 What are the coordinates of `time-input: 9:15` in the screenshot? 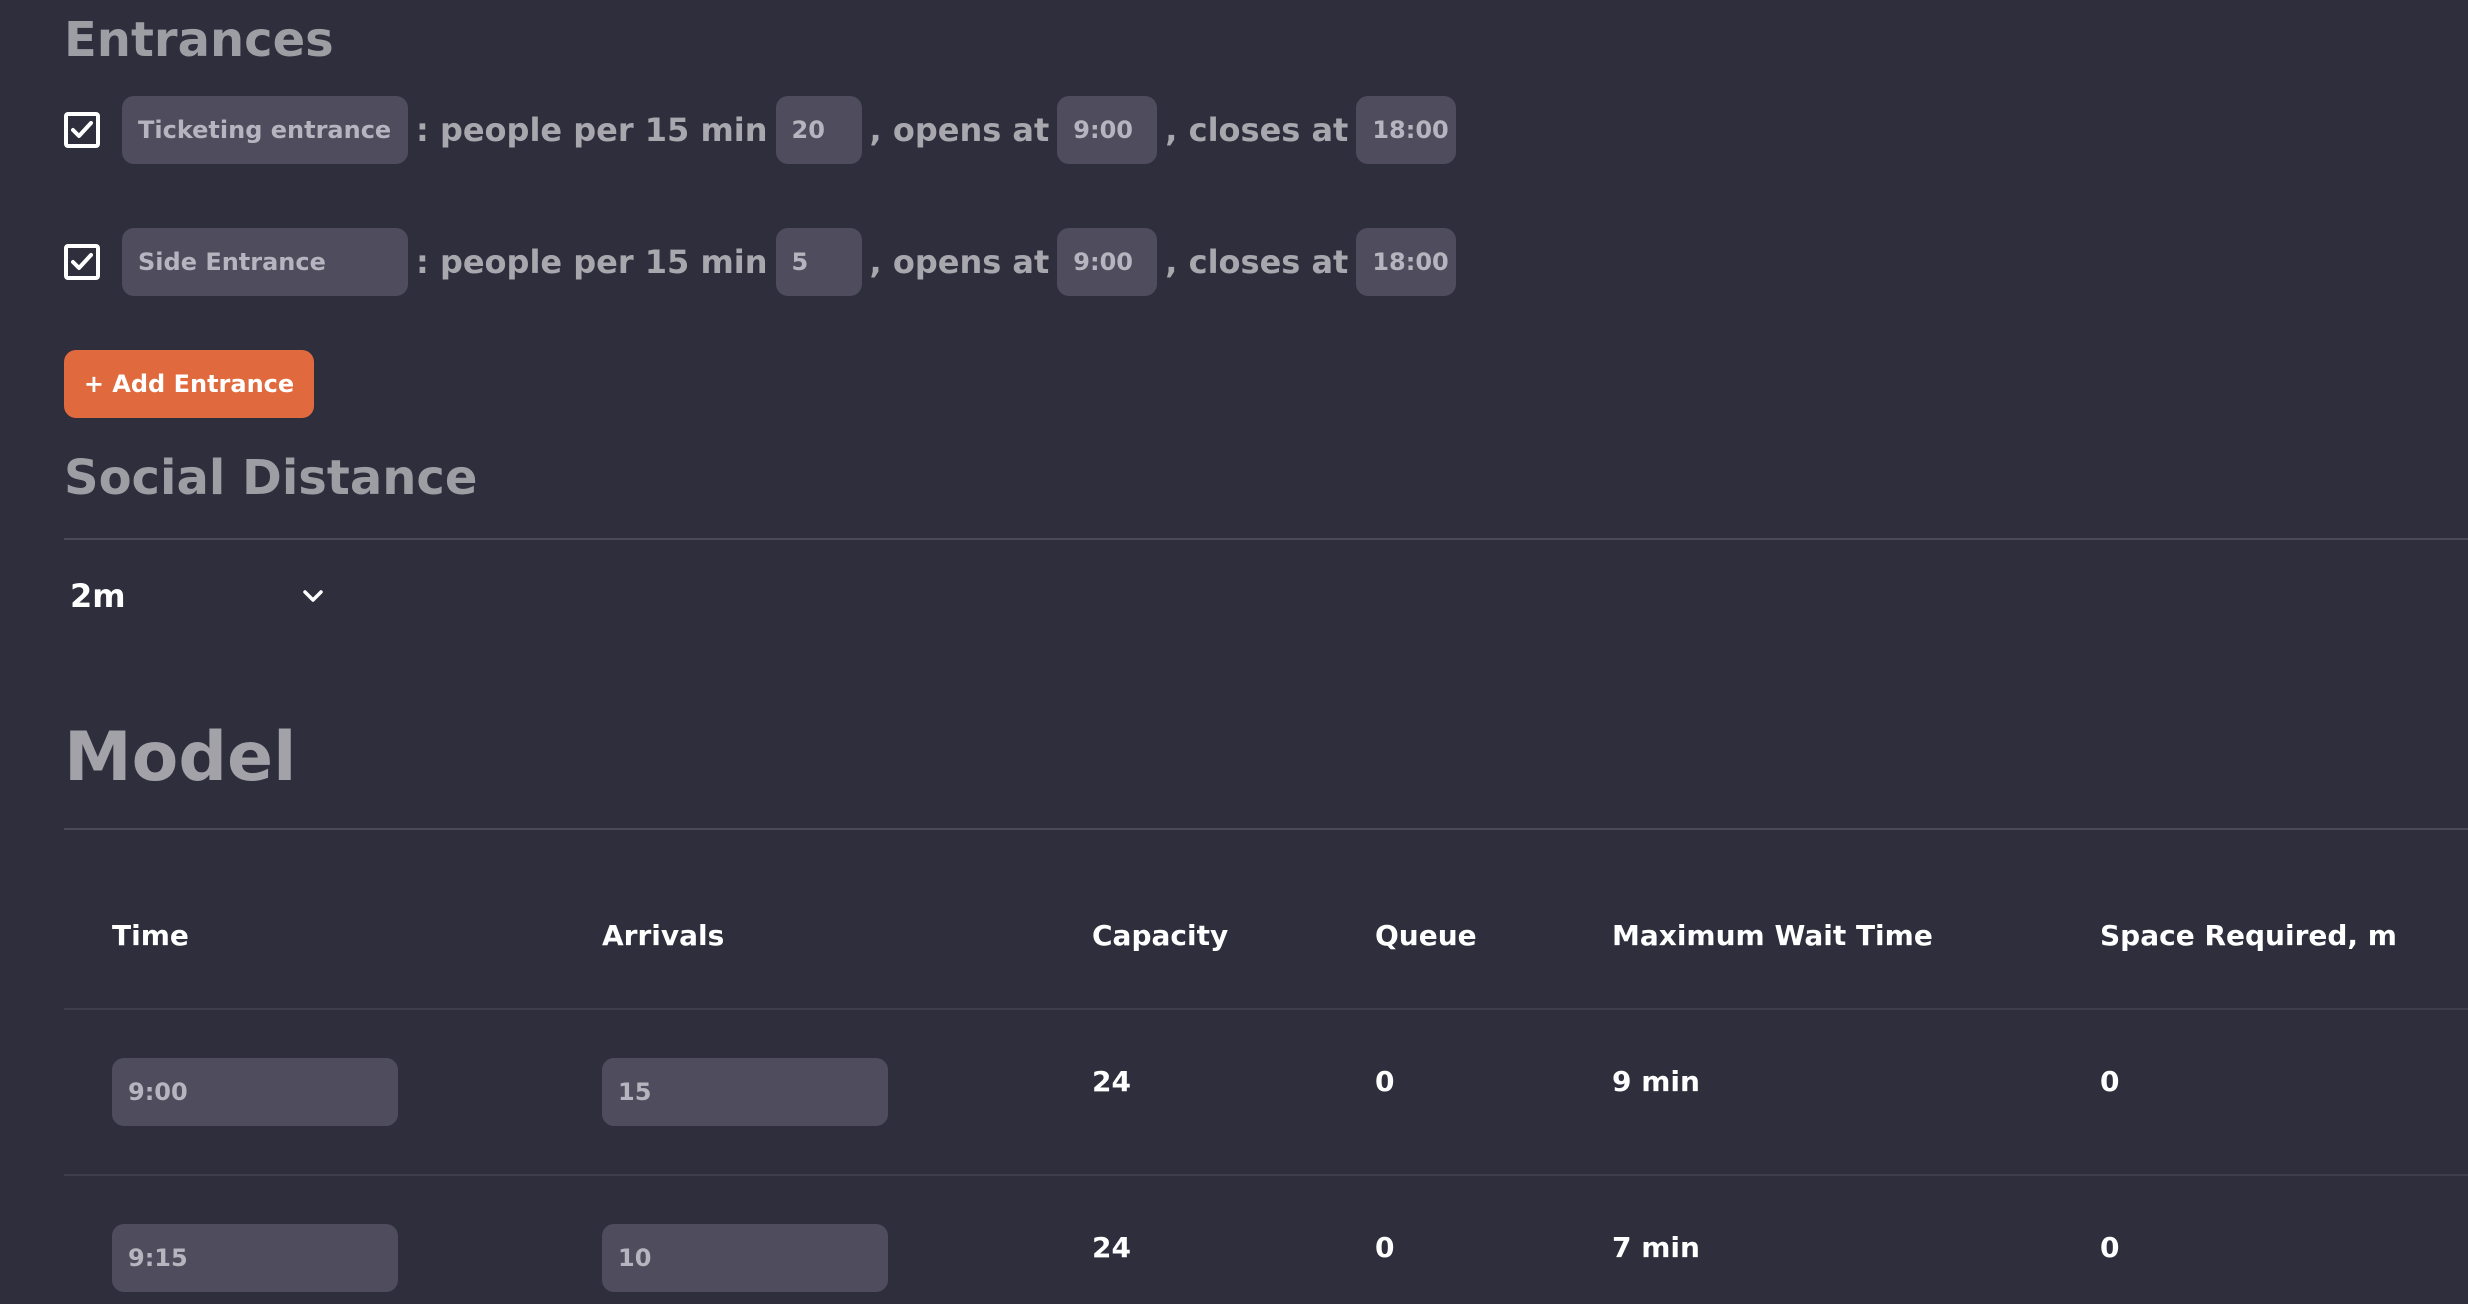 It's located at (255, 1258).